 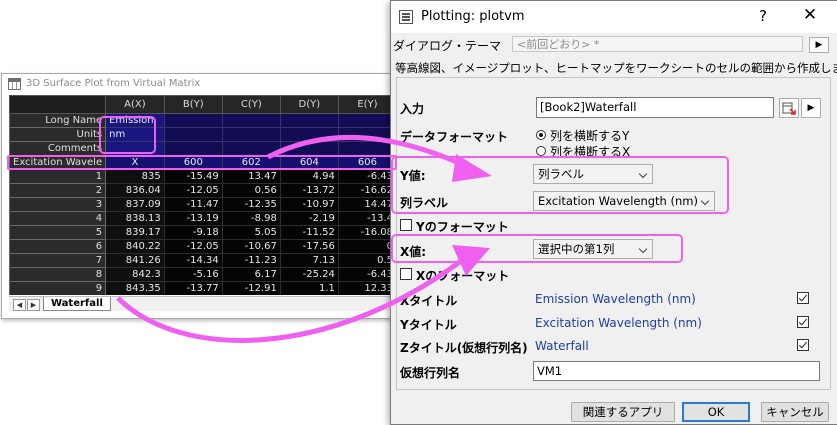 What do you see at coordinates (291, 299) in the screenshot?
I see `arrow-emission-to-x` at bounding box center [291, 299].